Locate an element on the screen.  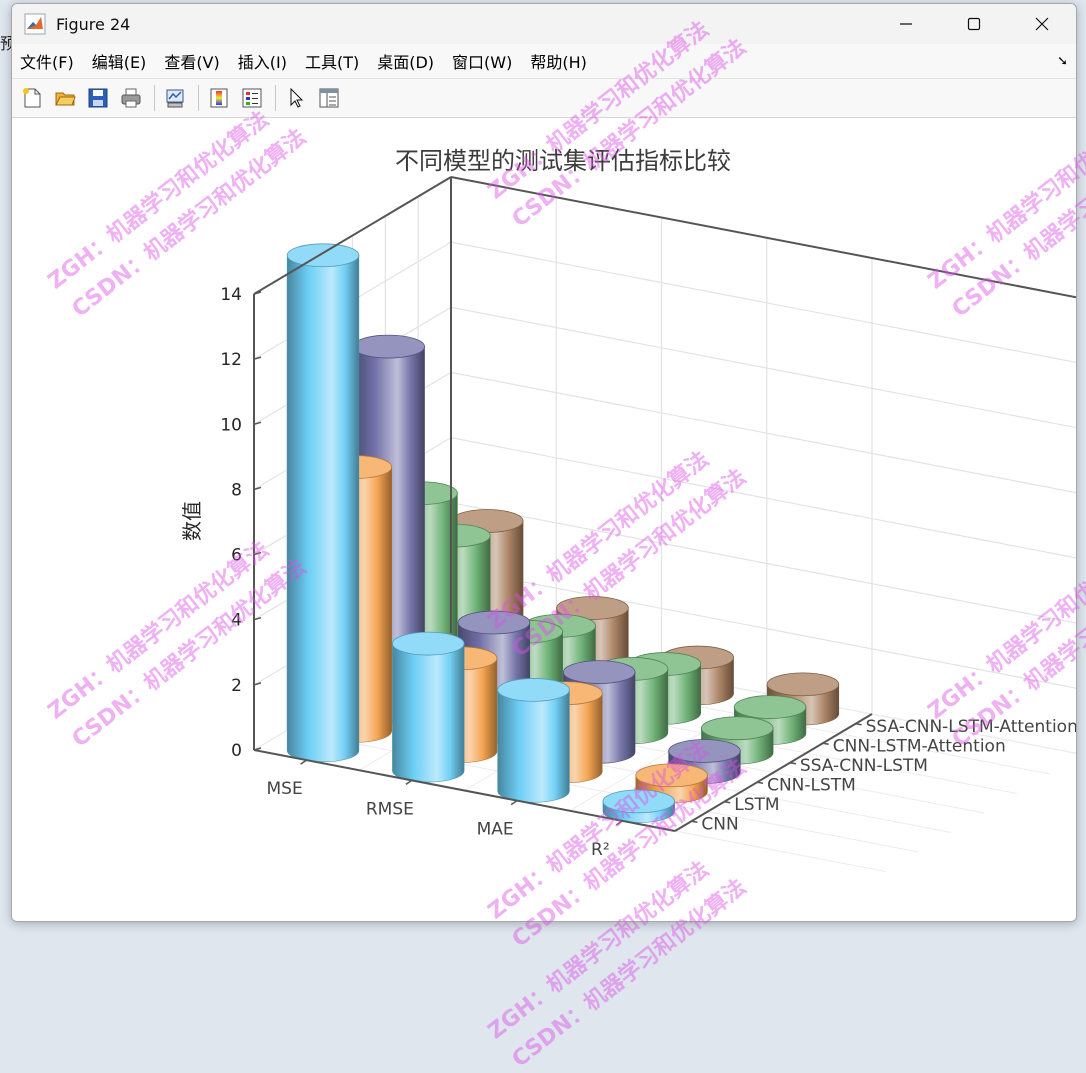
y-tick-label: CNN-LSTM-Attention is located at coordinates (919, 746).